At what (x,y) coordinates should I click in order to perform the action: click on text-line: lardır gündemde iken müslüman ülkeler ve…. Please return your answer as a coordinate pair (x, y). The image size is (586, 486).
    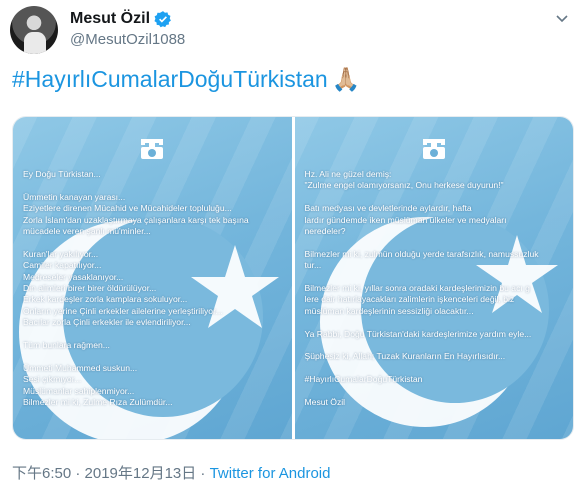
    Looking at the image, I should click on (405, 219).